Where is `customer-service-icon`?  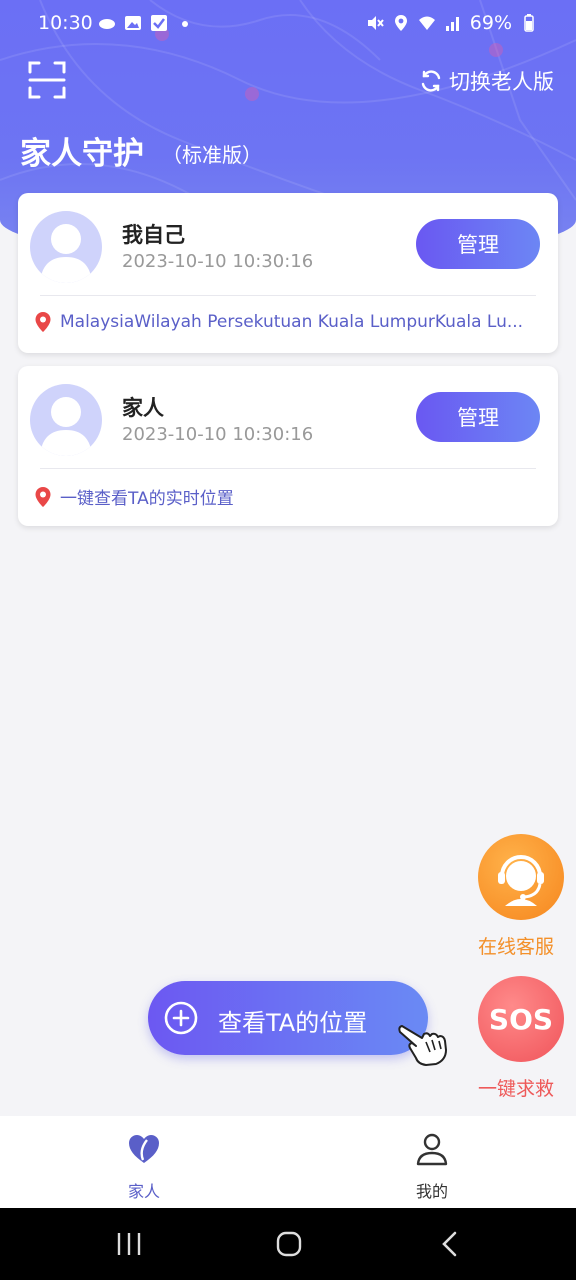 customer-service-icon is located at coordinates (521, 880).